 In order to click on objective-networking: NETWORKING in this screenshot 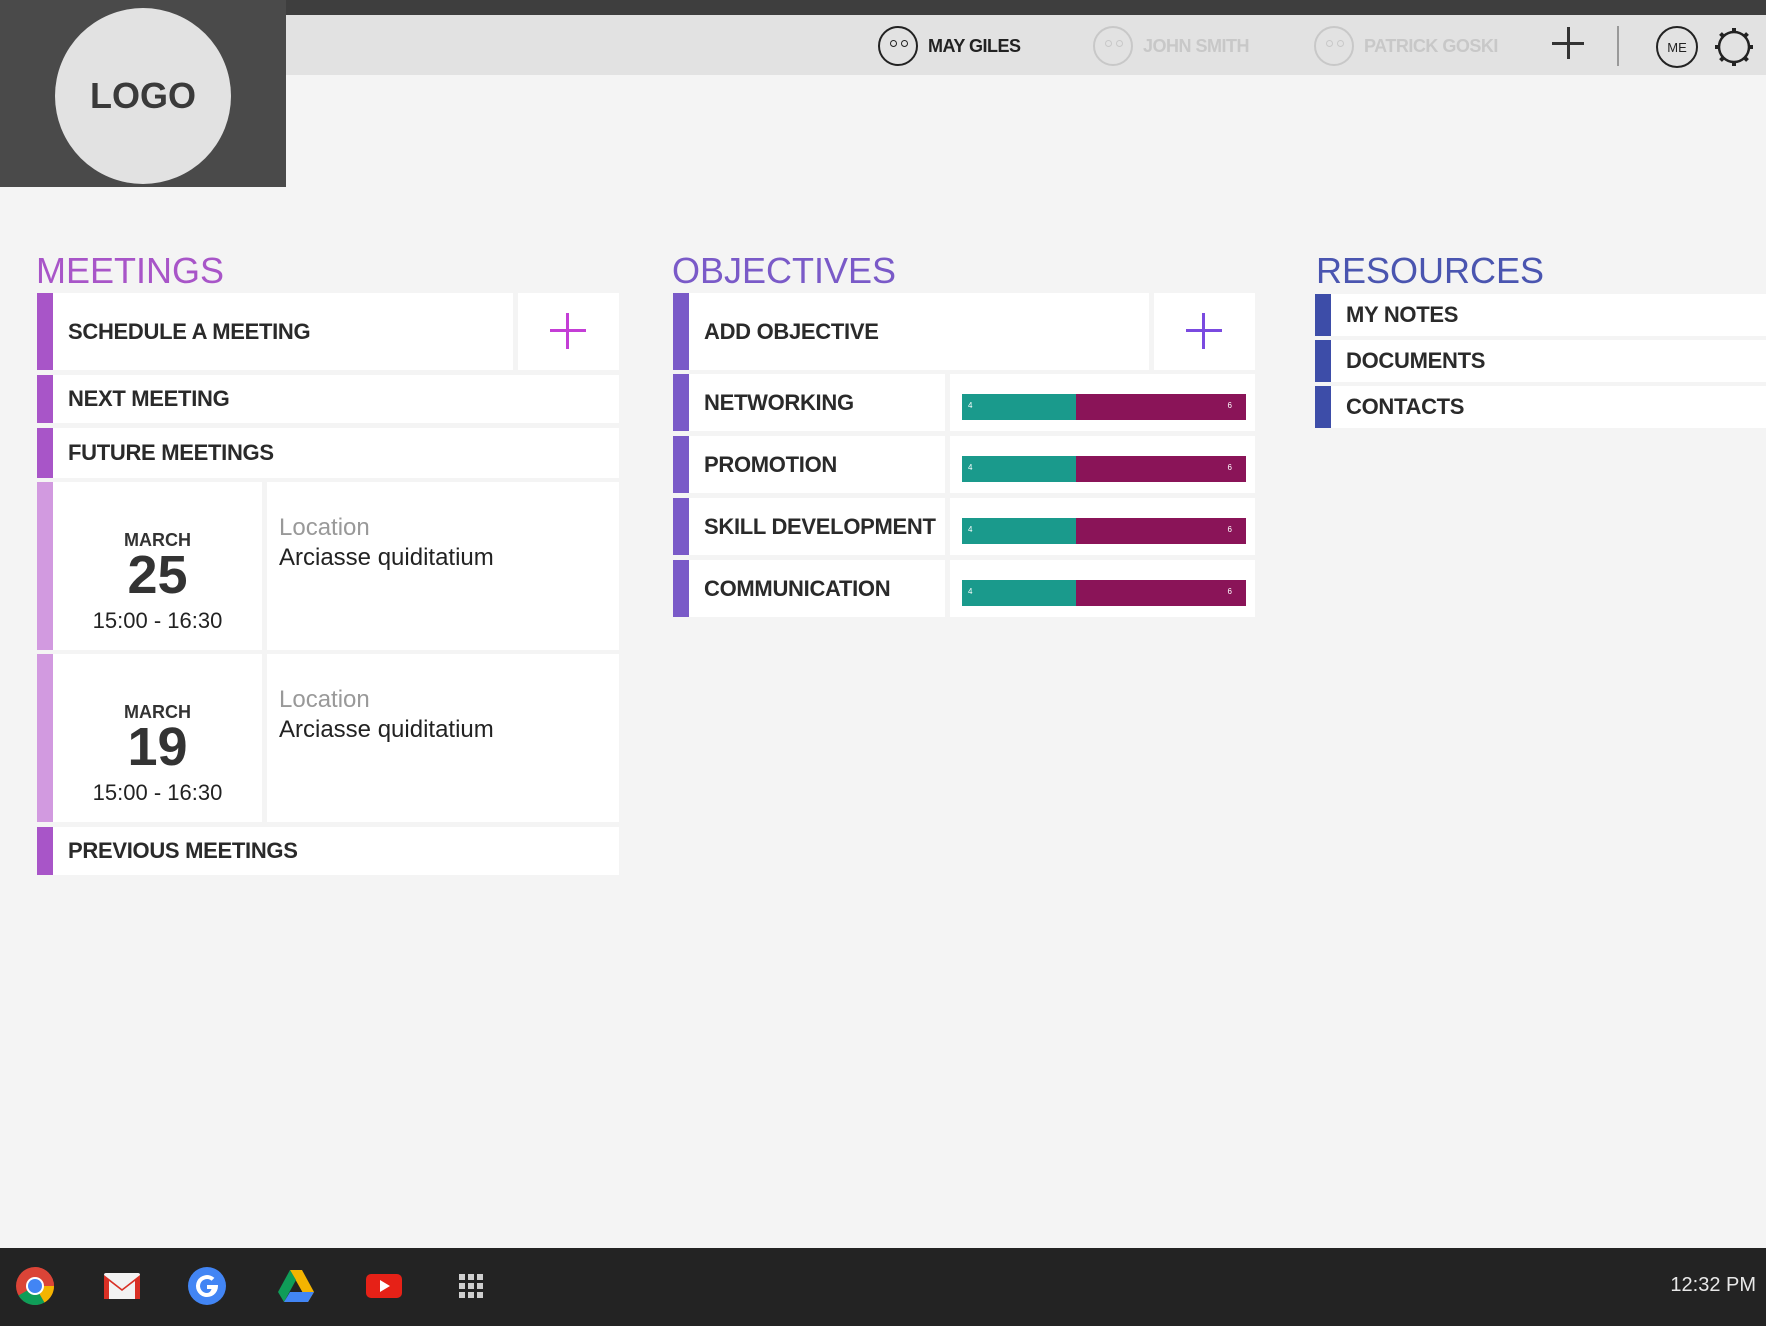, I will do `click(817, 402)`.